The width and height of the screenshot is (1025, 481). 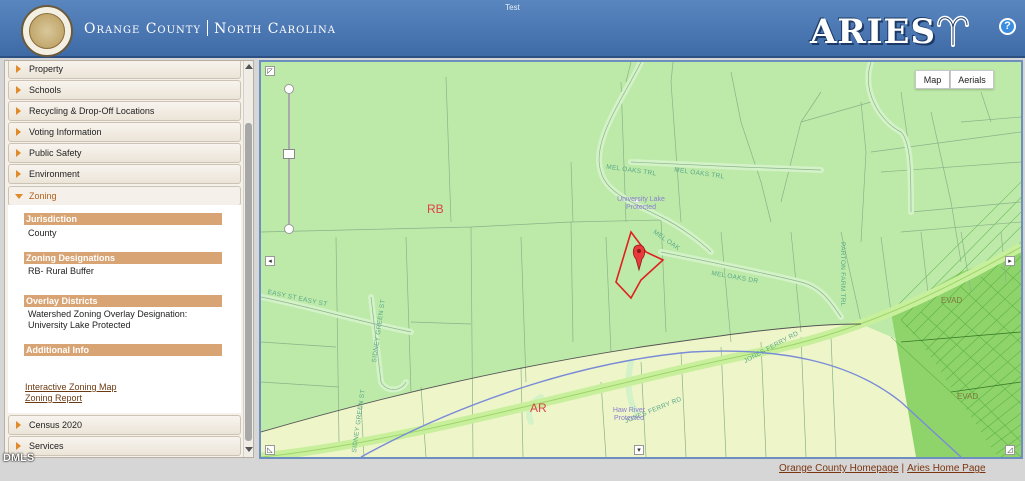 I want to click on overlay-line2: University Lake Protected, so click(x=79, y=325).